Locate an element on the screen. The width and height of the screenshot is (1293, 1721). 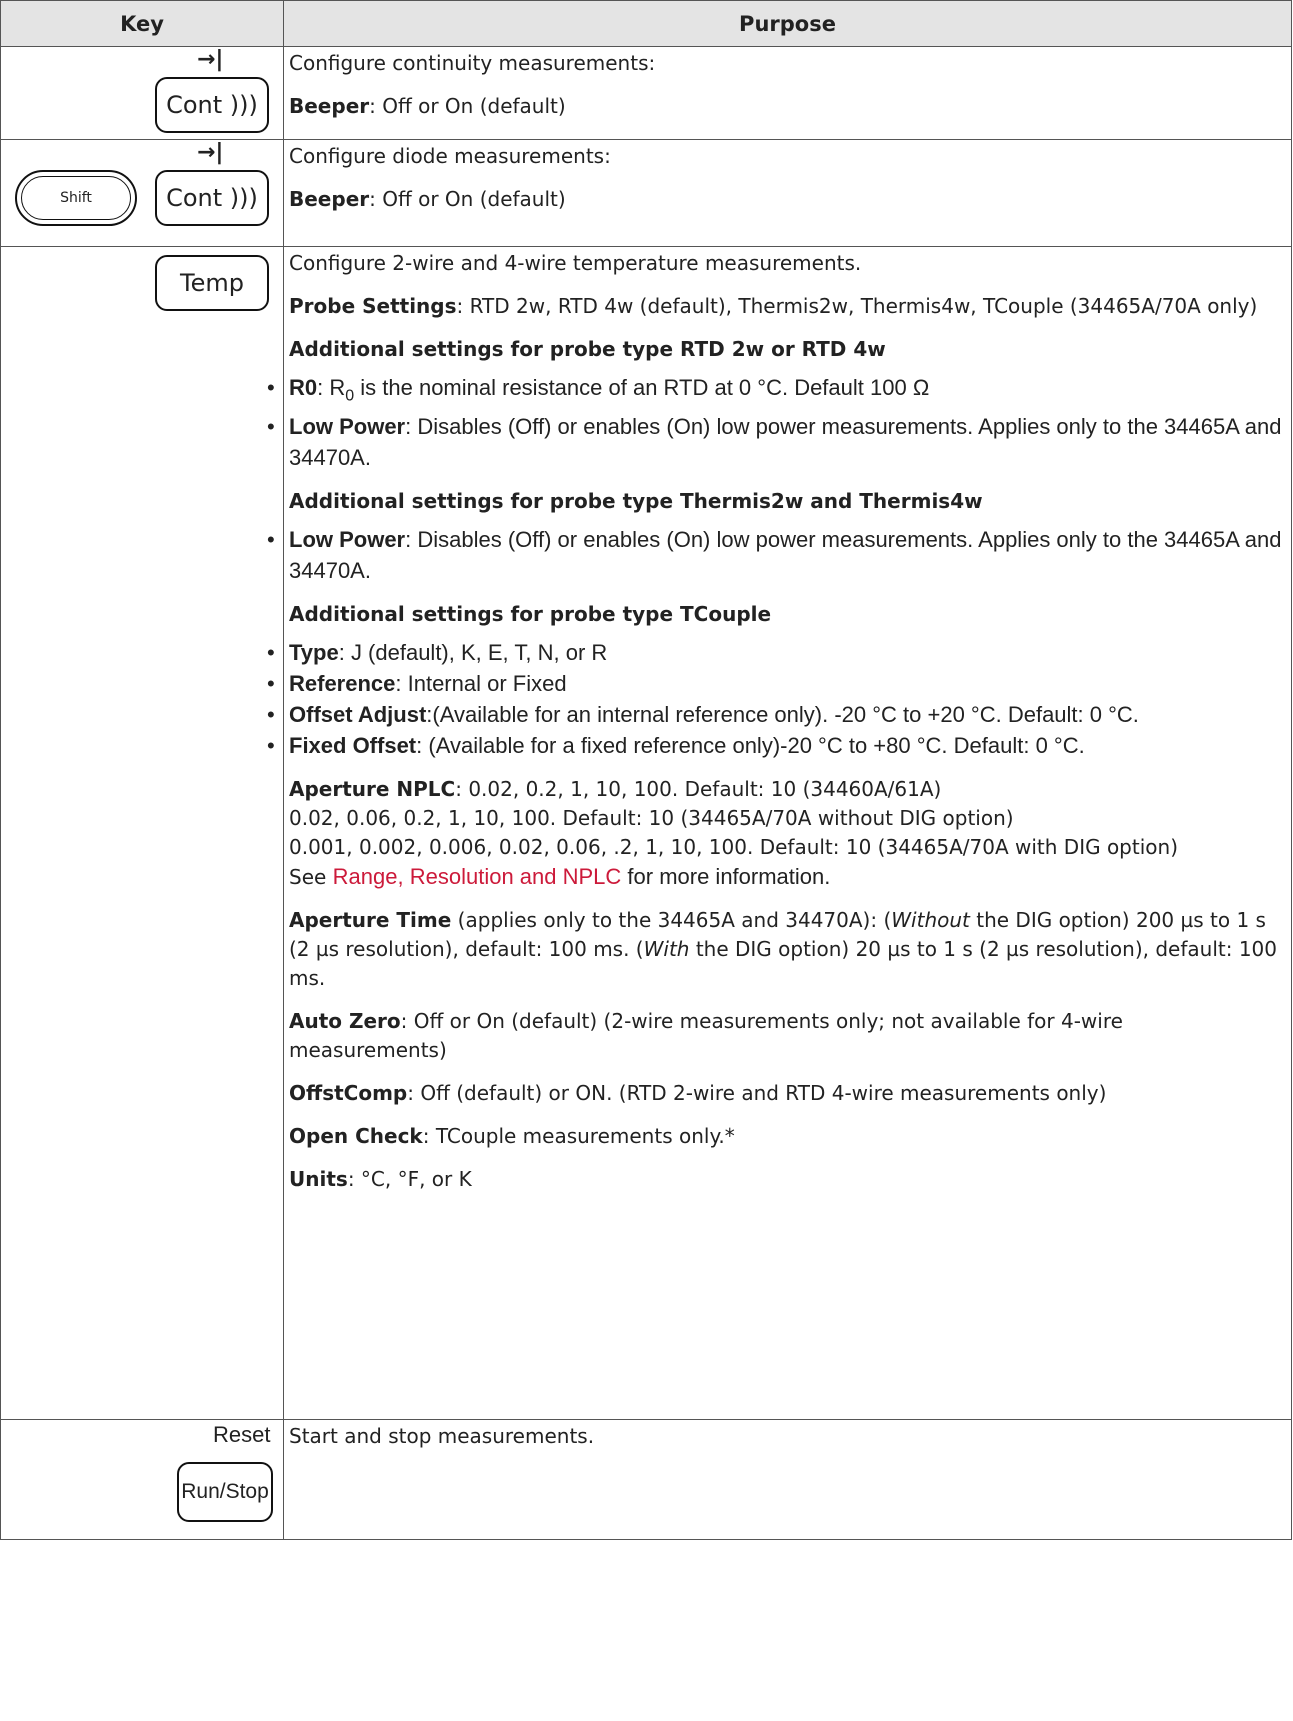
key-cell-cont: →| Cont ))) is located at coordinates (142, 93).